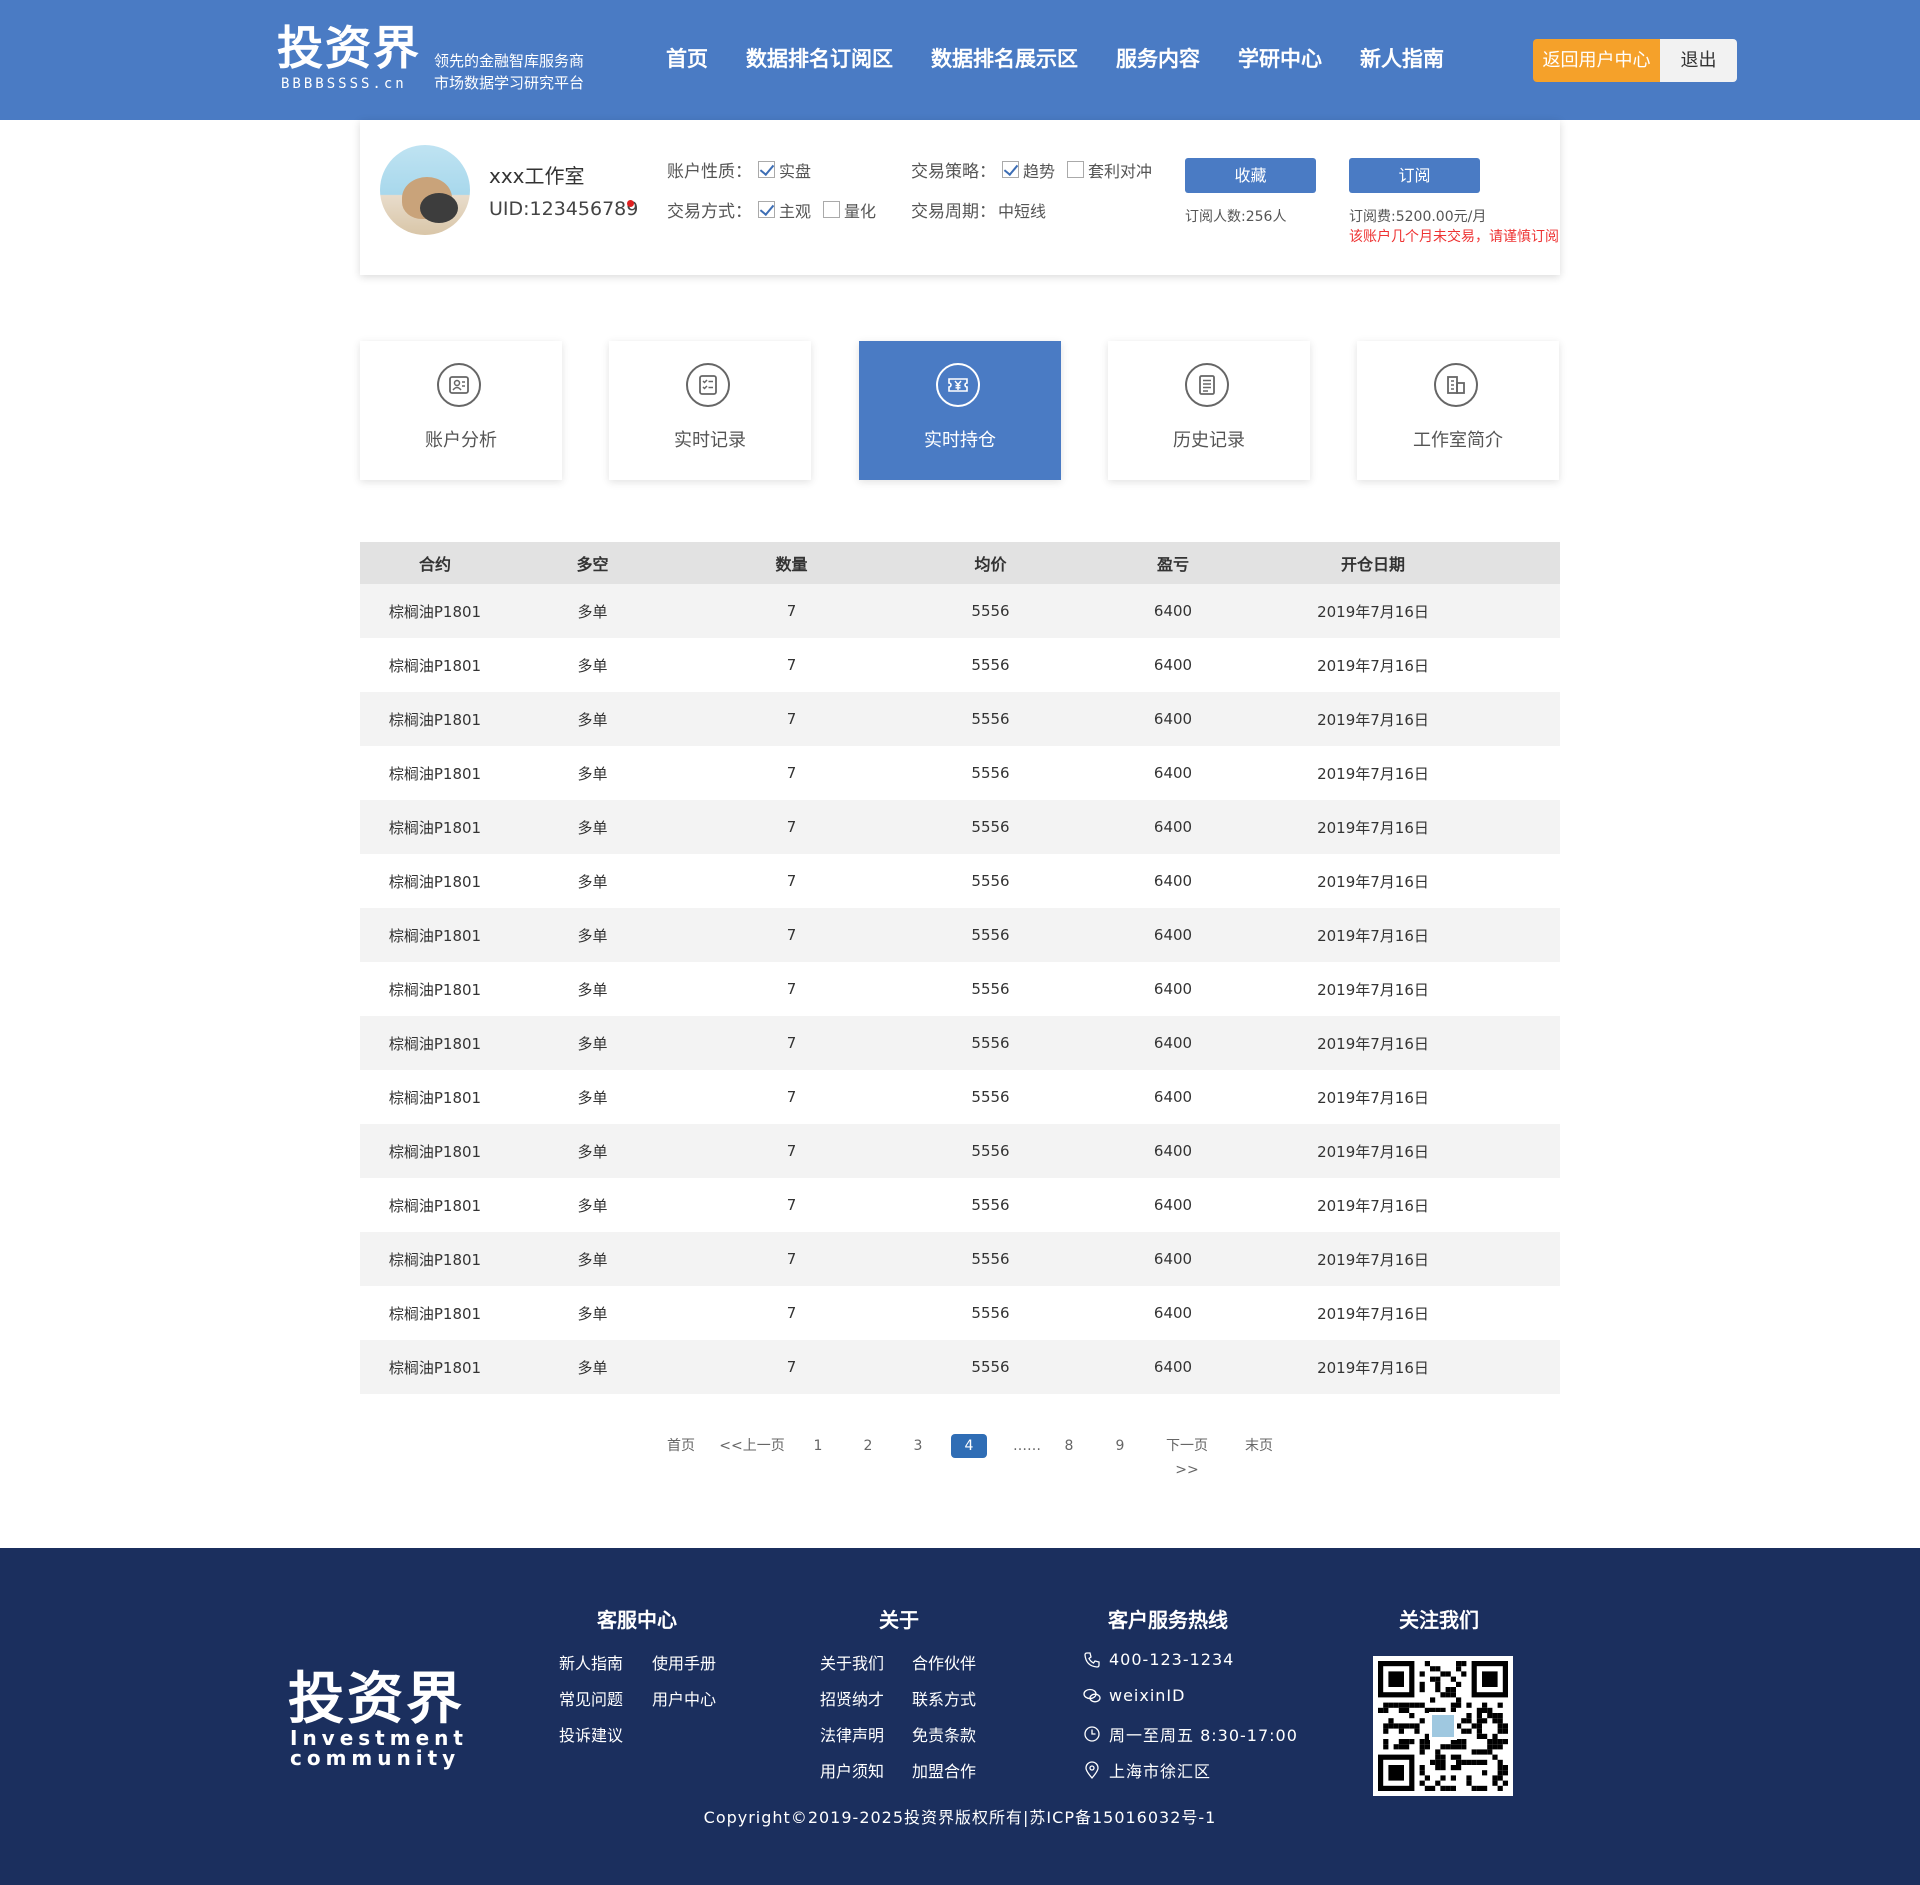 The width and height of the screenshot is (1920, 1885). I want to click on trade-mode-field: 交易方式： 主观 量化, so click(774, 209).